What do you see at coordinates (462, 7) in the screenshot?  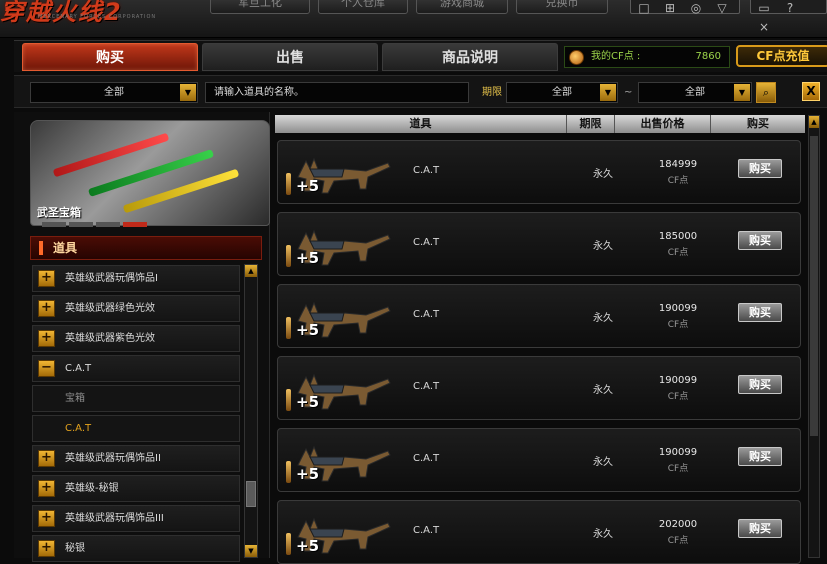 I see `top-nav-3: 游戏商城` at bounding box center [462, 7].